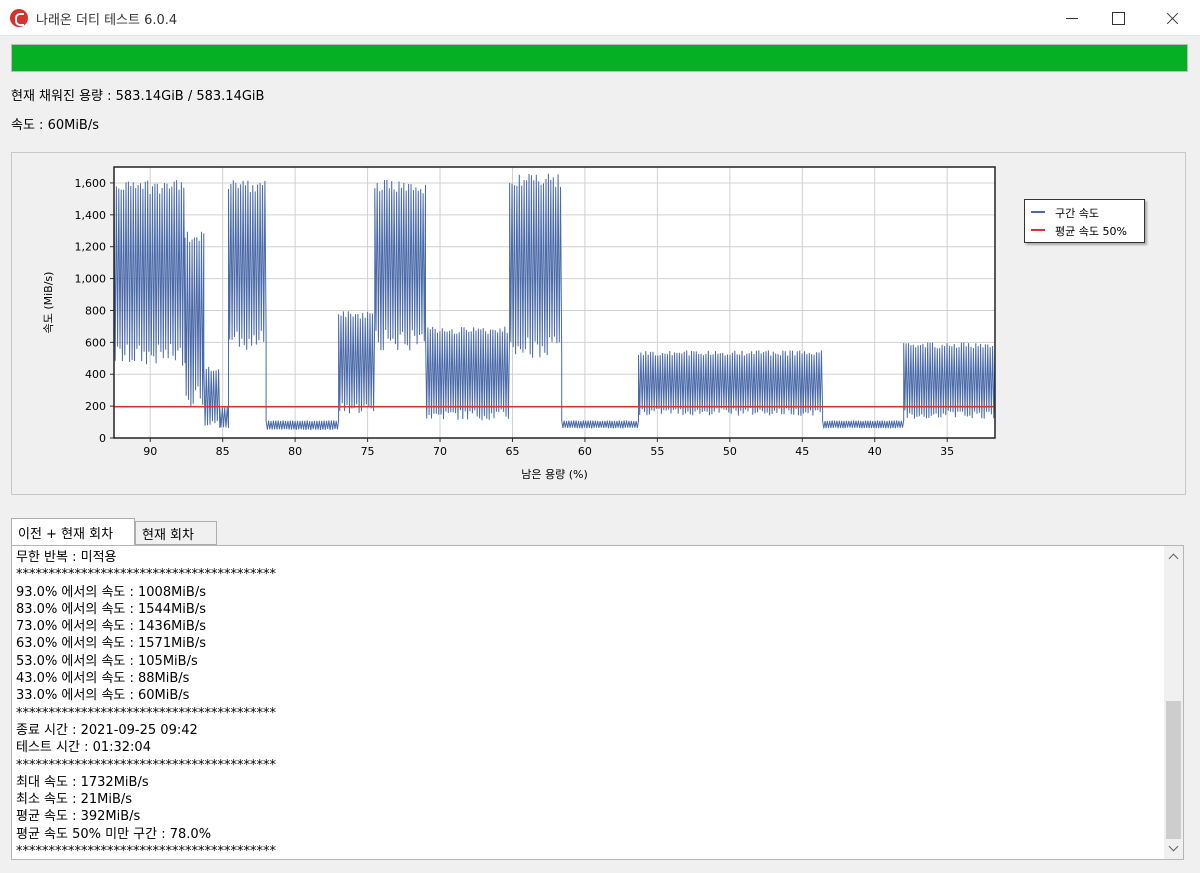  I want to click on x-axis-label: 남은 용량 (%), so click(554, 474).